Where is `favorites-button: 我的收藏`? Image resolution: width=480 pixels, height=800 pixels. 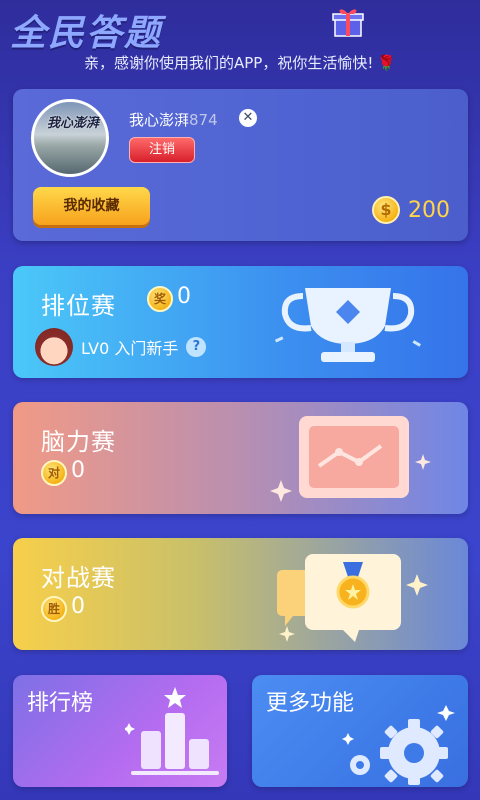 favorites-button: 我的收藏 is located at coordinates (91, 206).